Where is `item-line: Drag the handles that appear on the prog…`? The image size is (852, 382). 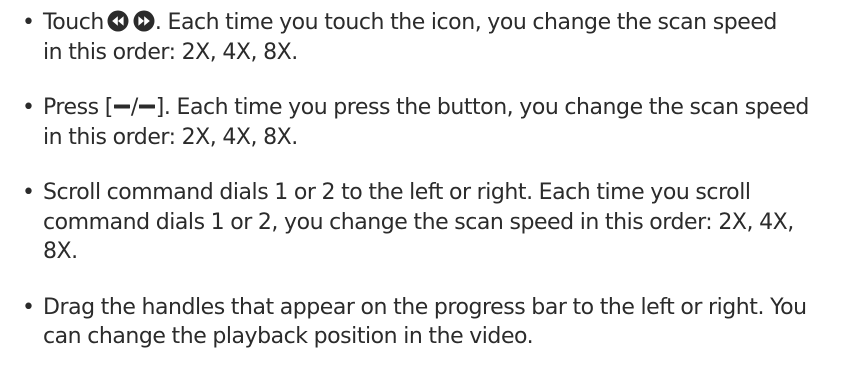 item-line: Drag the handles that appear on the prog… is located at coordinates (425, 307).